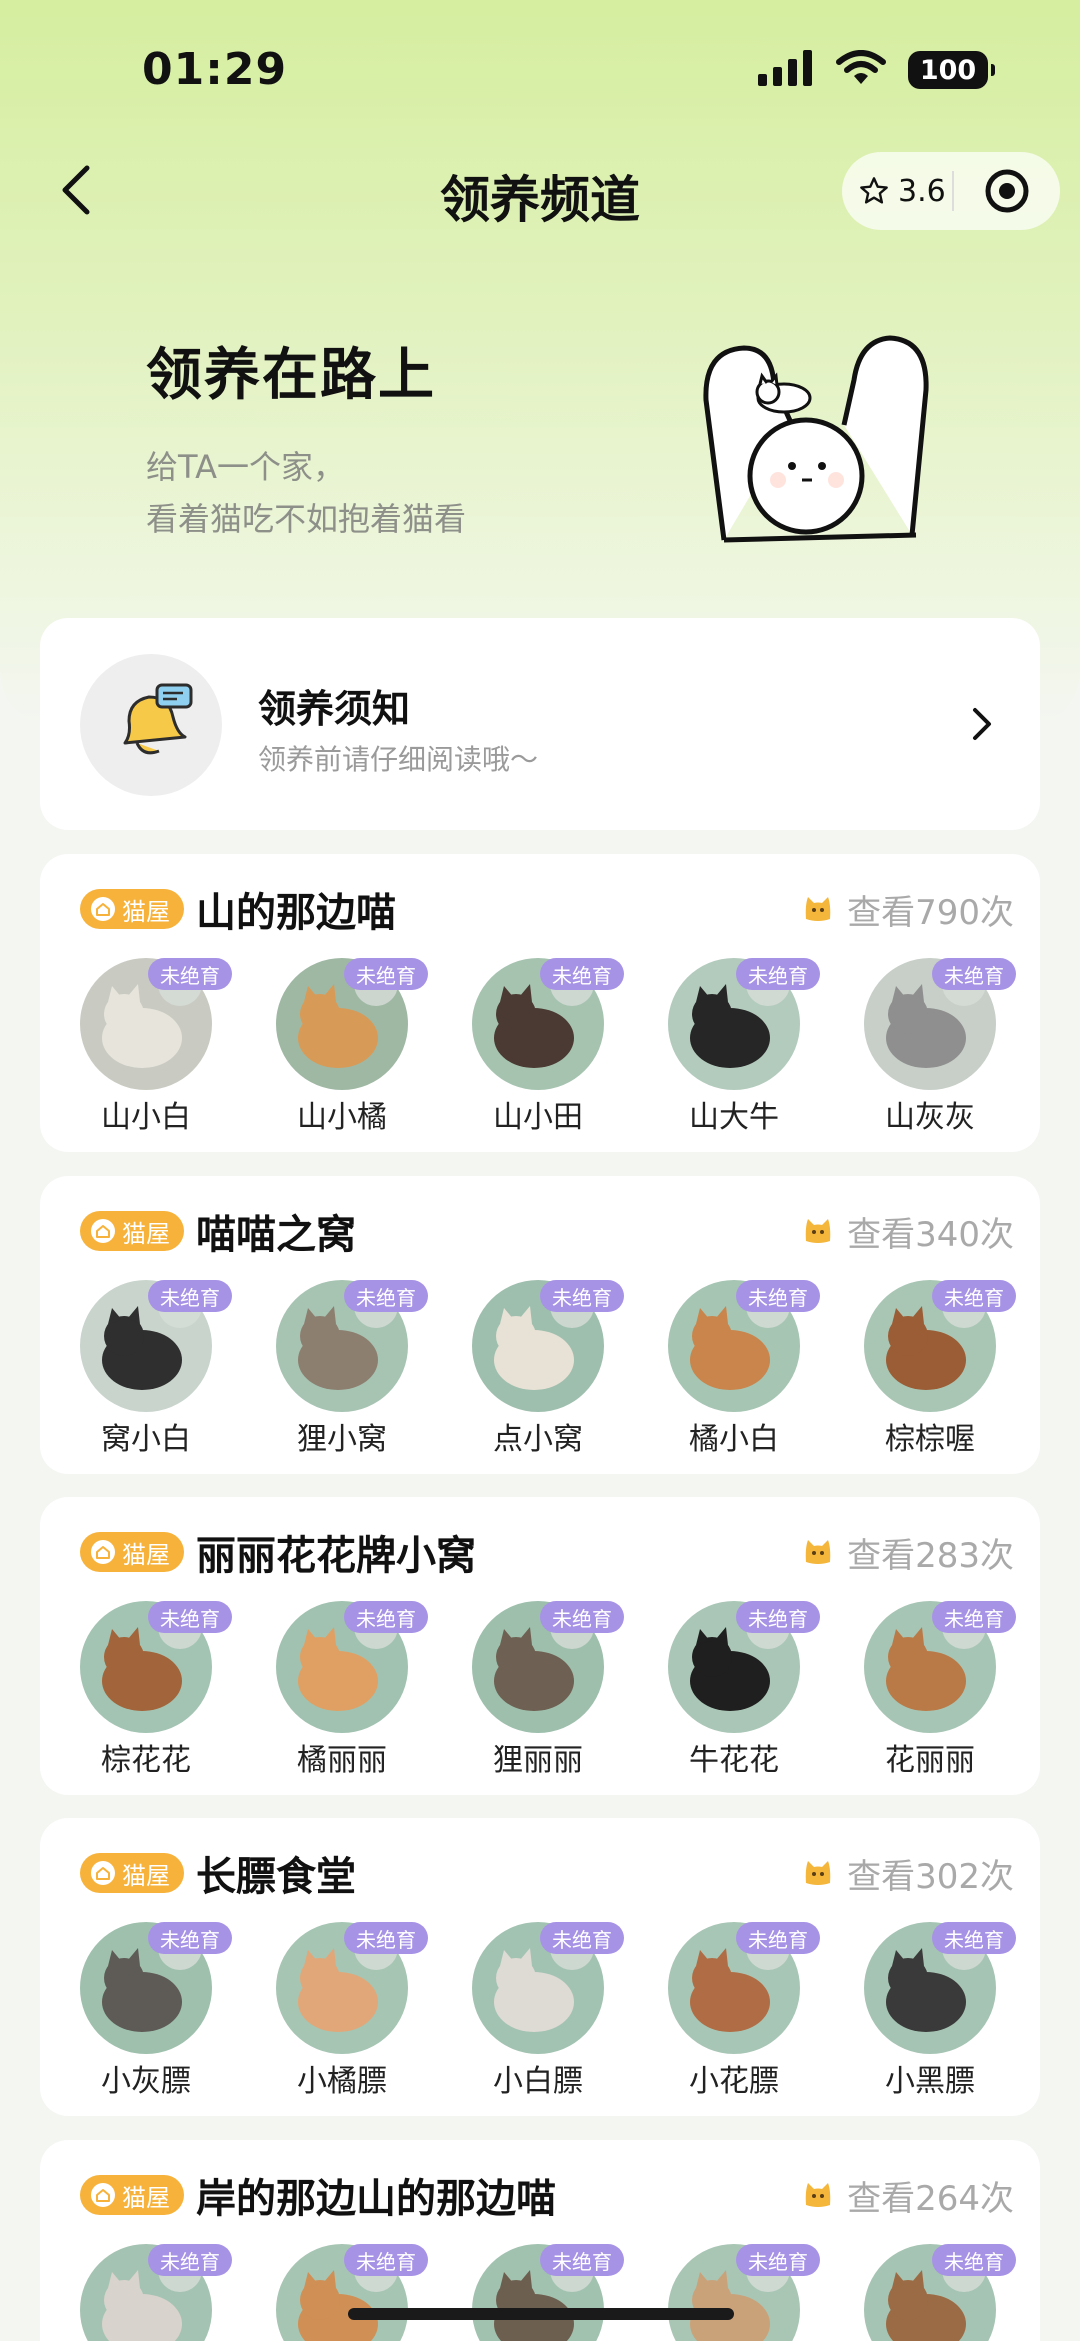  What do you see at coordinates (874, 190) in the screenshot?
I see `star-icon` at bounding box center [874, 190].